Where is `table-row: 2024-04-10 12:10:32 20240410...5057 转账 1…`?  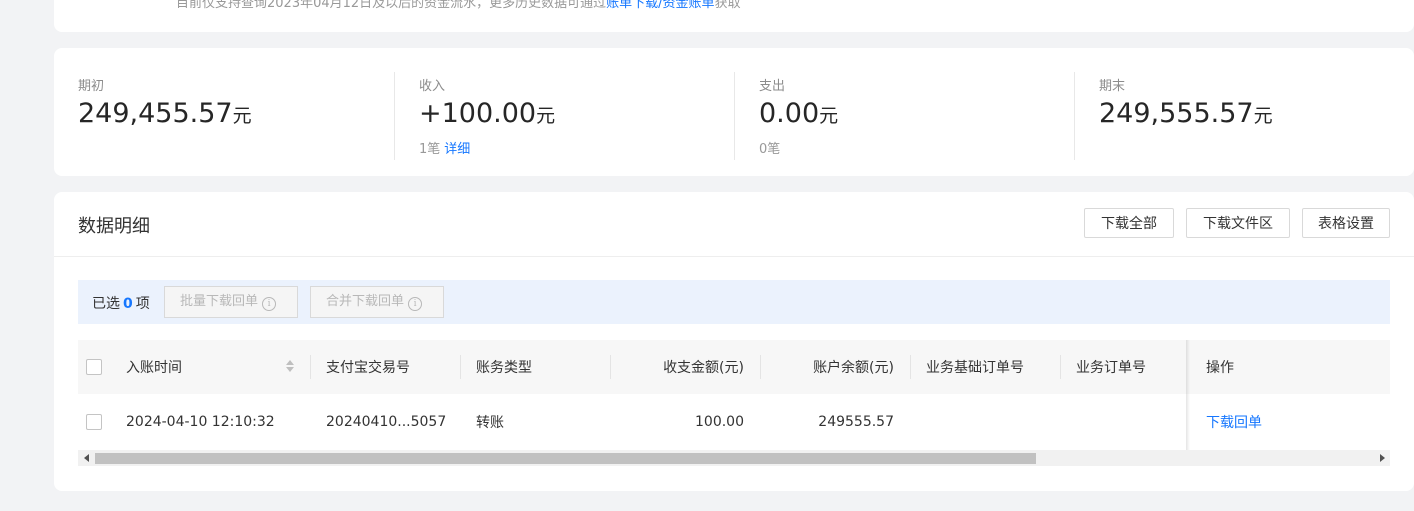
table-row: 2024-04-10 12:10:32 20240410...5057 转账 1… is located at coordinates (734, 422).